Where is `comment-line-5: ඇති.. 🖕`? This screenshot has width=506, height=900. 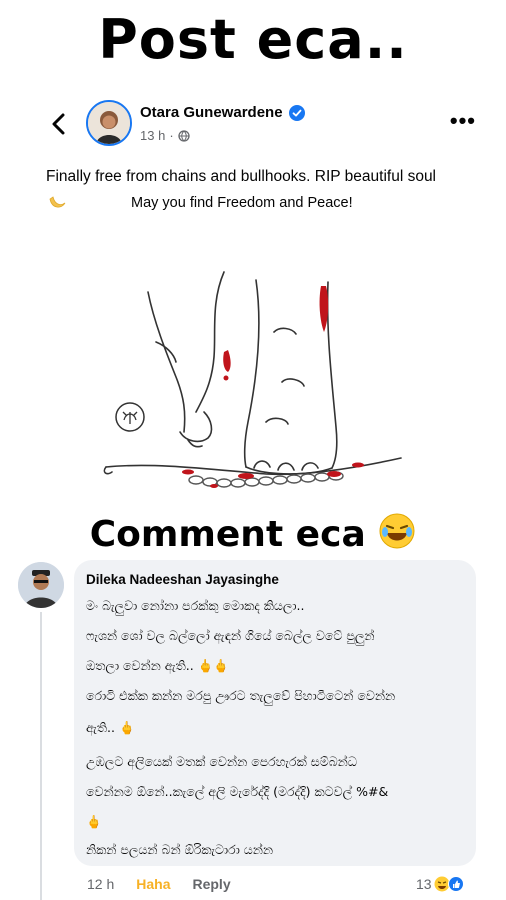
comment-line-5: ඇති.. 🖕 is located at coordinates (110, 727).